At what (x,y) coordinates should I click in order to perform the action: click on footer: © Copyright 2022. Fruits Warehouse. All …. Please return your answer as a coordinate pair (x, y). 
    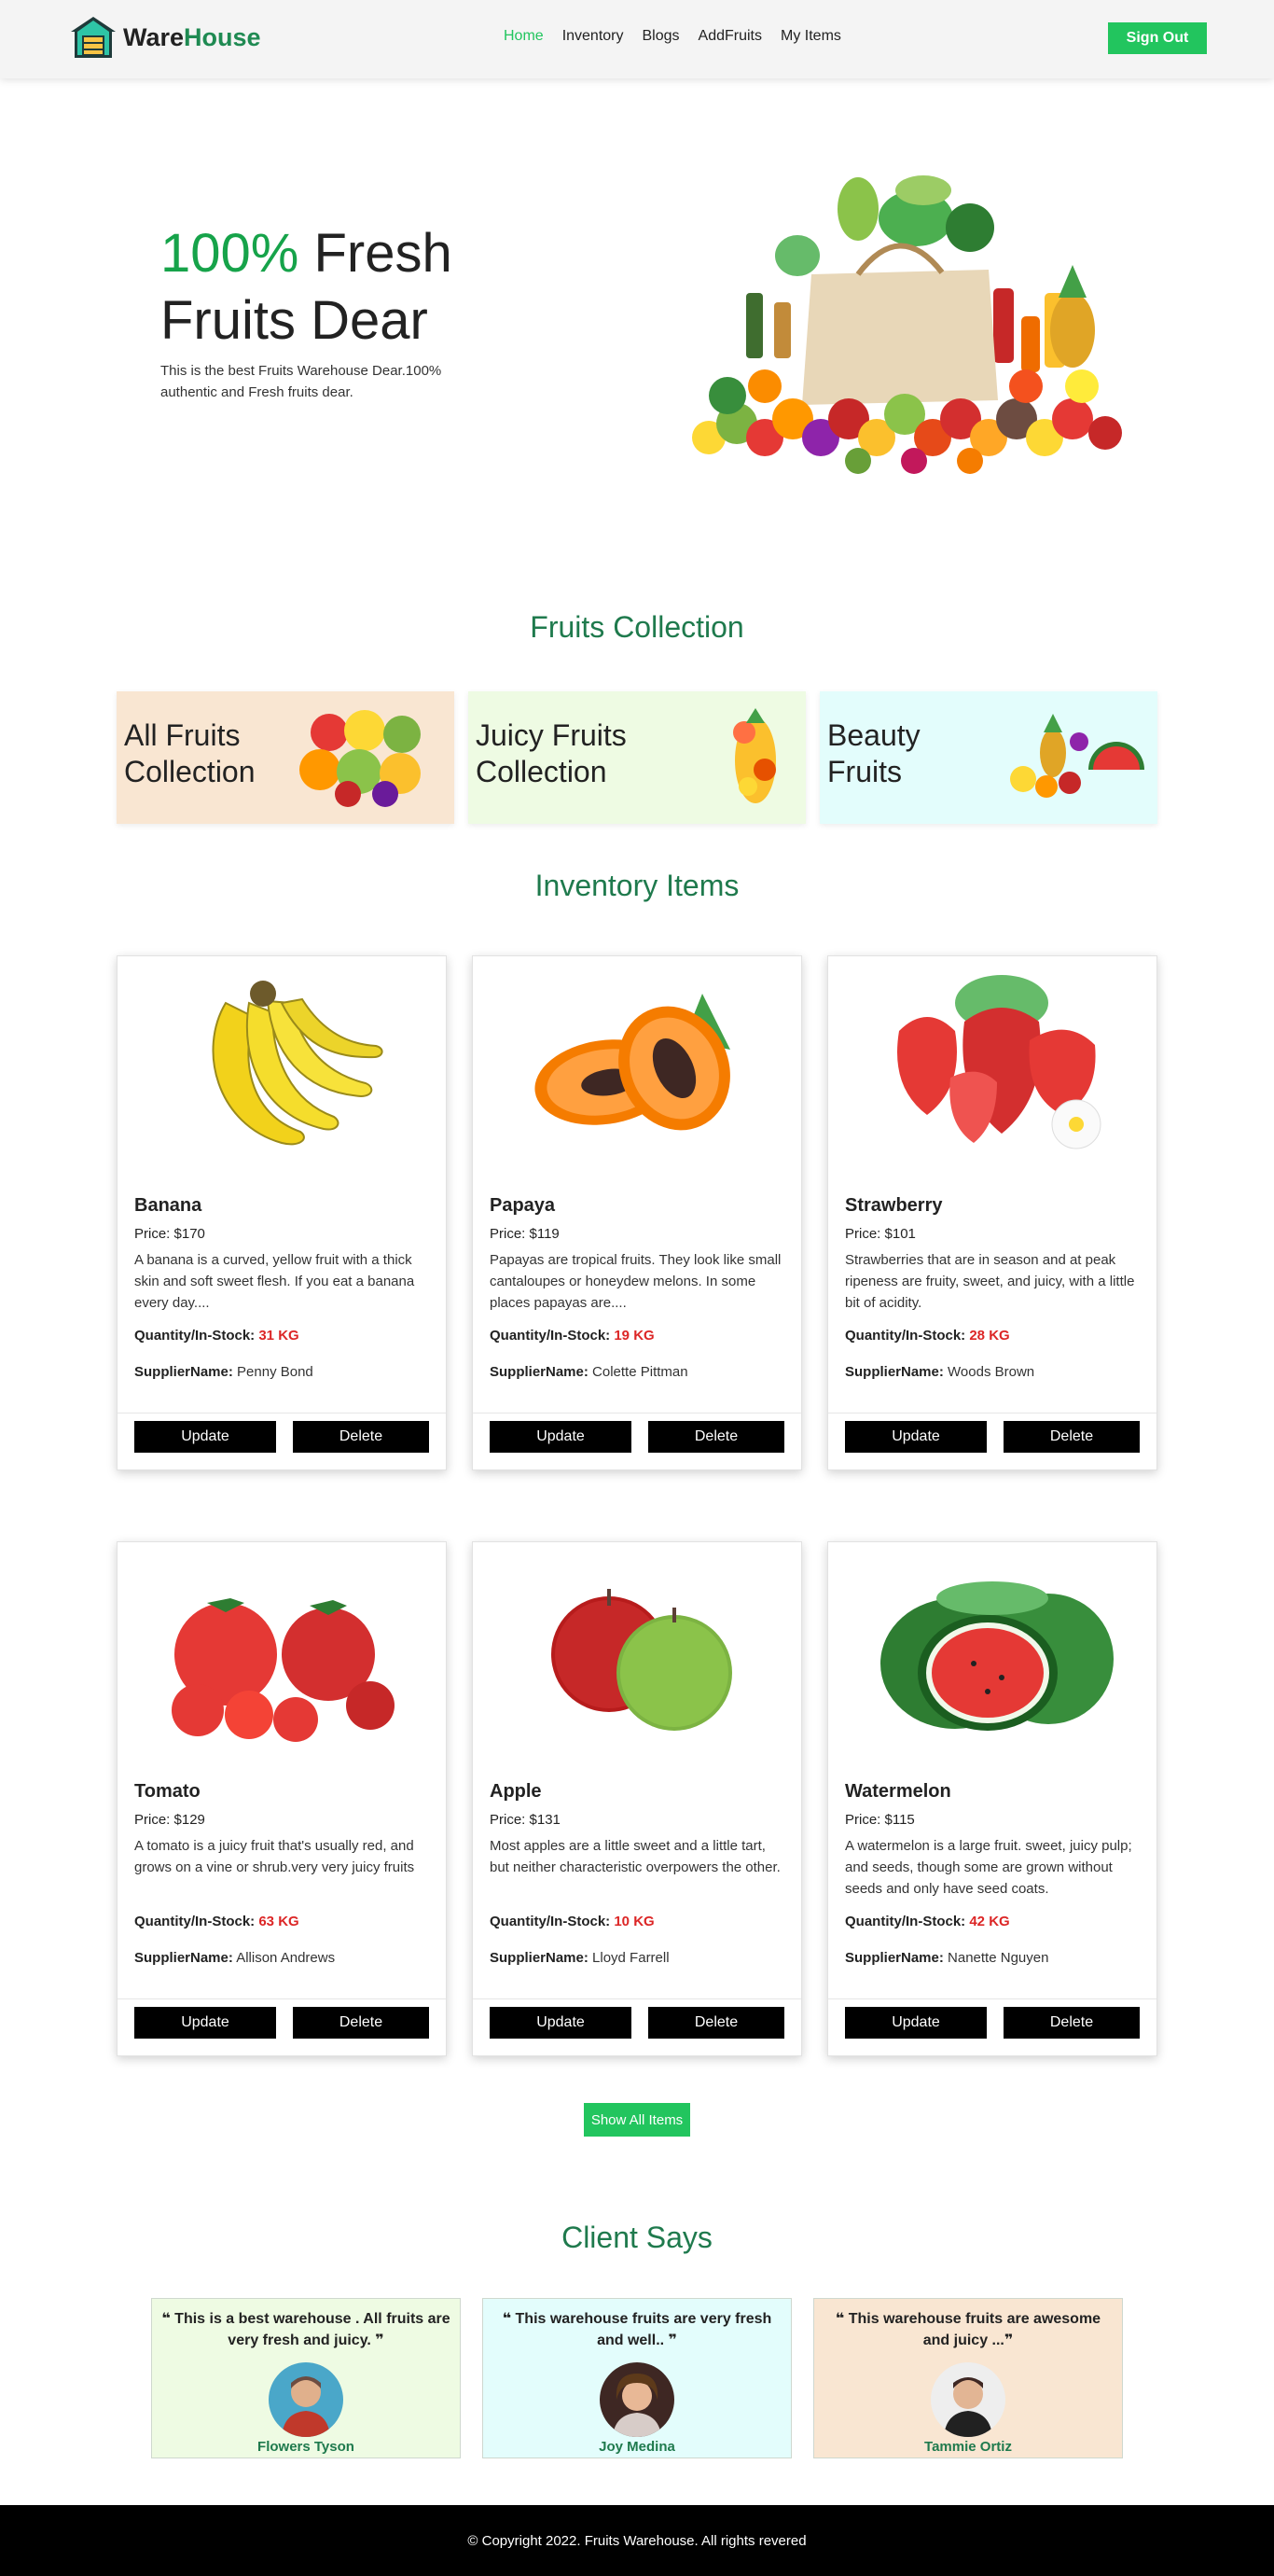
    Looking at the image, I should click on (637, 2540).